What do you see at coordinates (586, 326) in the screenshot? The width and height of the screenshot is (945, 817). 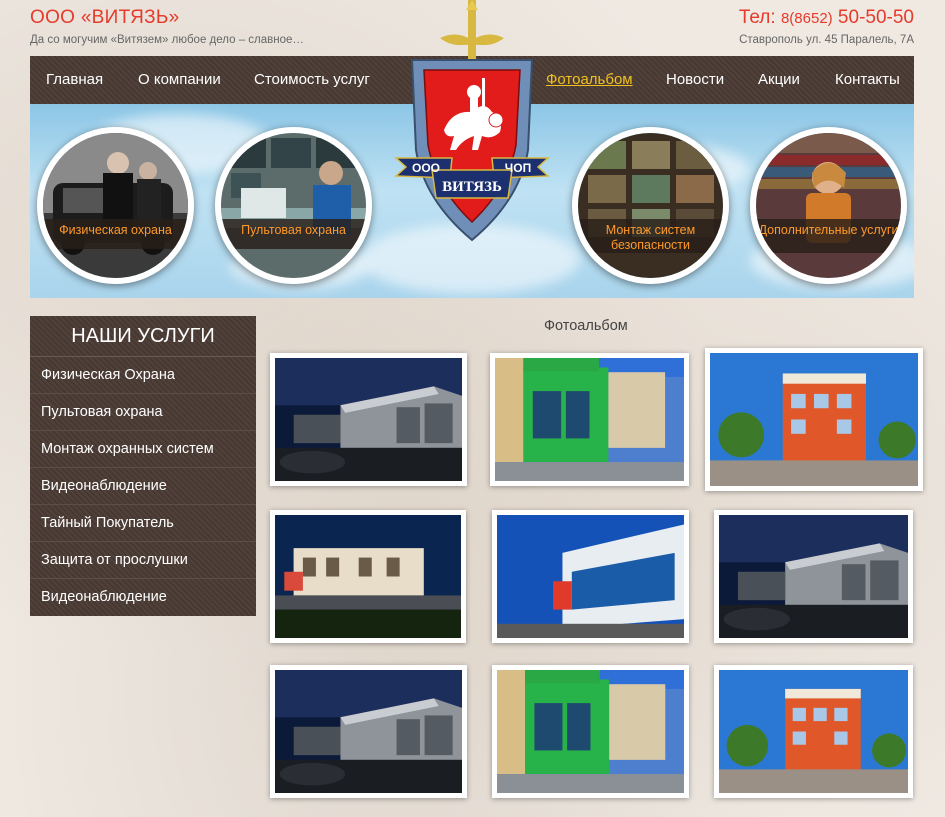 I see `gallery-title: Фотоальбом` at bounding box center [586, 326].